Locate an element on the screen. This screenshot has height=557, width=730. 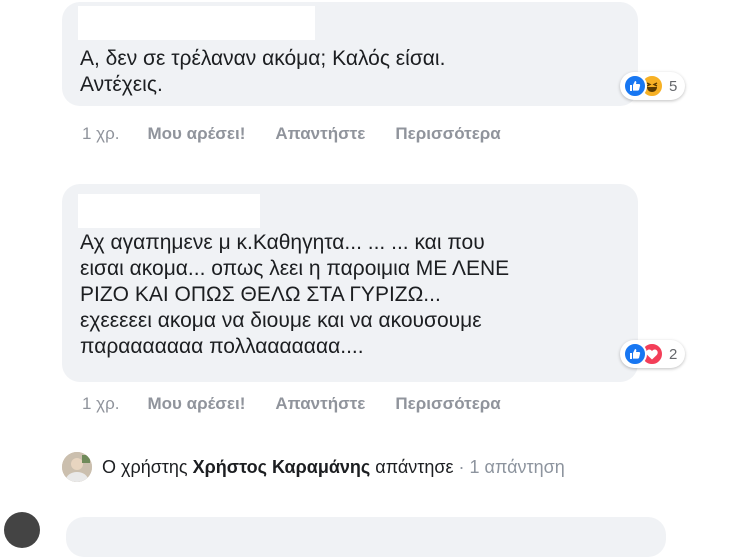
reply-count-link: 1 απάντηση is located at coordinates (517, 467).